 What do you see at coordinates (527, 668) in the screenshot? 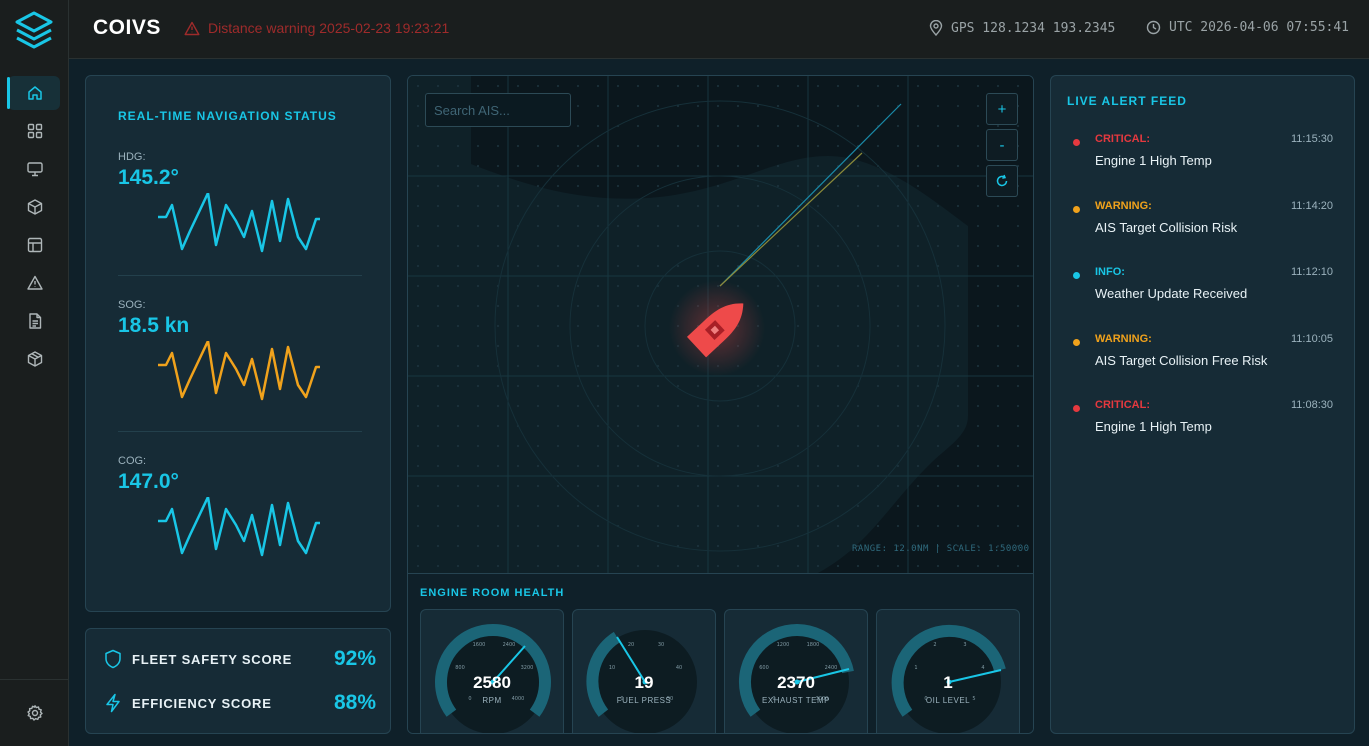
I see `gauge-tick: 3200` at bounding box center [527, 668].